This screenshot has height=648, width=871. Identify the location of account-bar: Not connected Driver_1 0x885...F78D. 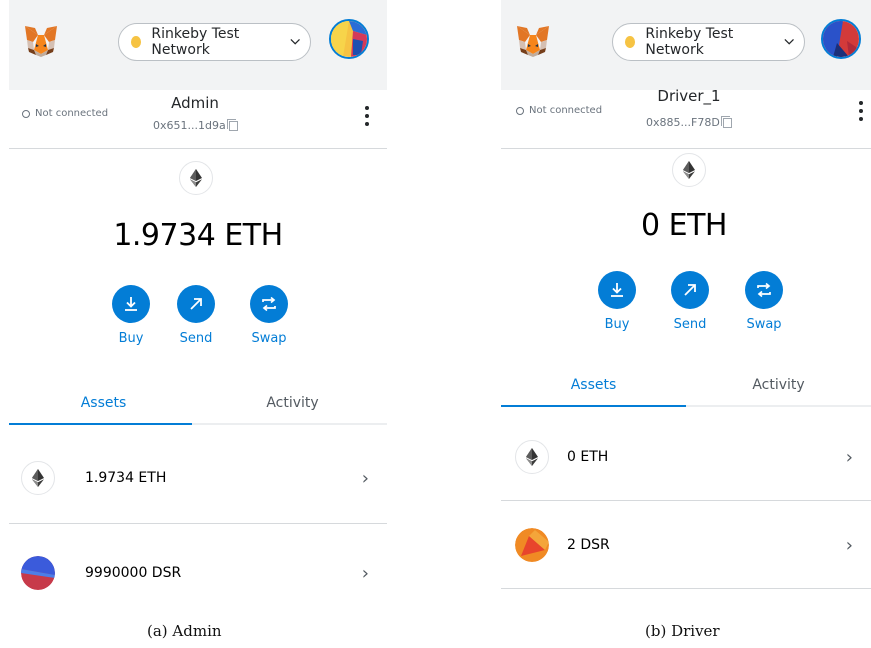
(686, 118).